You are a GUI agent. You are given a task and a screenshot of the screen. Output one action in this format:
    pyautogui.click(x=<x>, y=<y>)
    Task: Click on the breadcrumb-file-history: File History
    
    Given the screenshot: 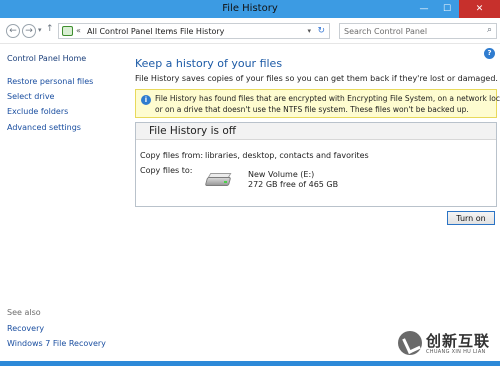 What is the action you would take?
    pyautogui.click(x=202, y=31)
    